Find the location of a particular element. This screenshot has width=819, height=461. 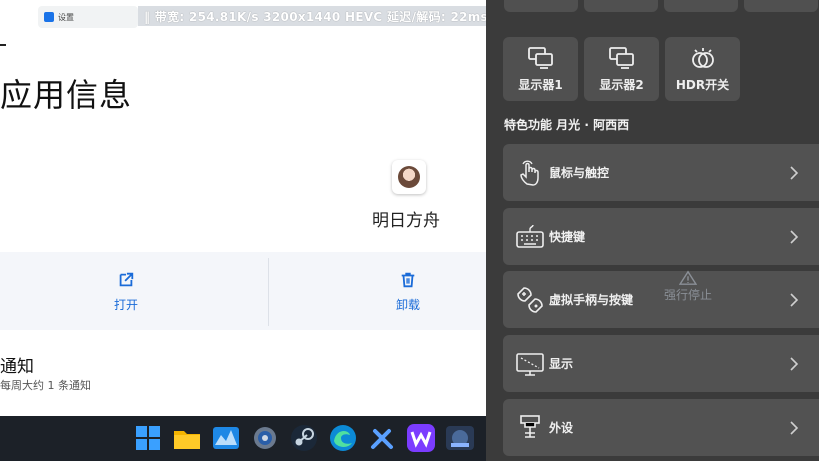

notifications-subtitle: 每周大约 1 条通知 is located at coordinates (45, 385).